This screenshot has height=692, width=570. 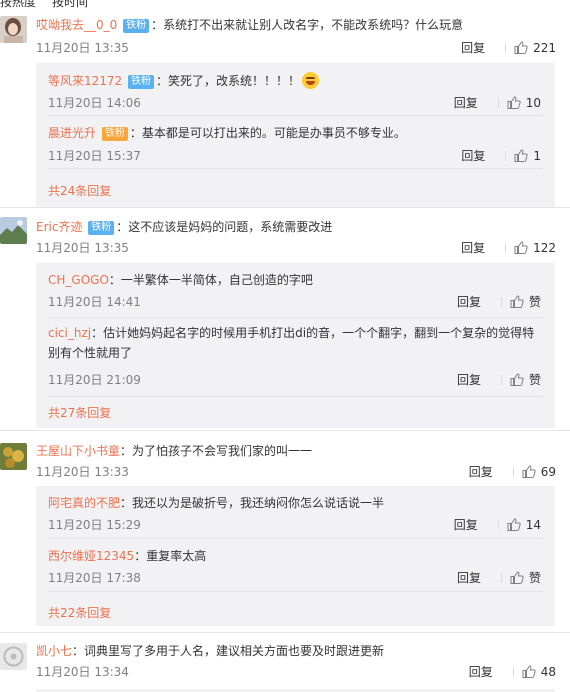 I want to click on username: 西尔维娅12345, so click(x=91, y=556).